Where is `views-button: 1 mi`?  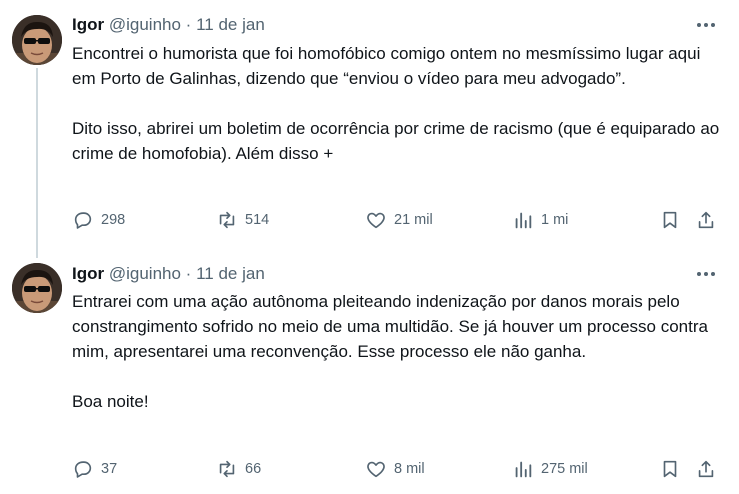 views-button: 1 mi is located at coordinates (540, 220).